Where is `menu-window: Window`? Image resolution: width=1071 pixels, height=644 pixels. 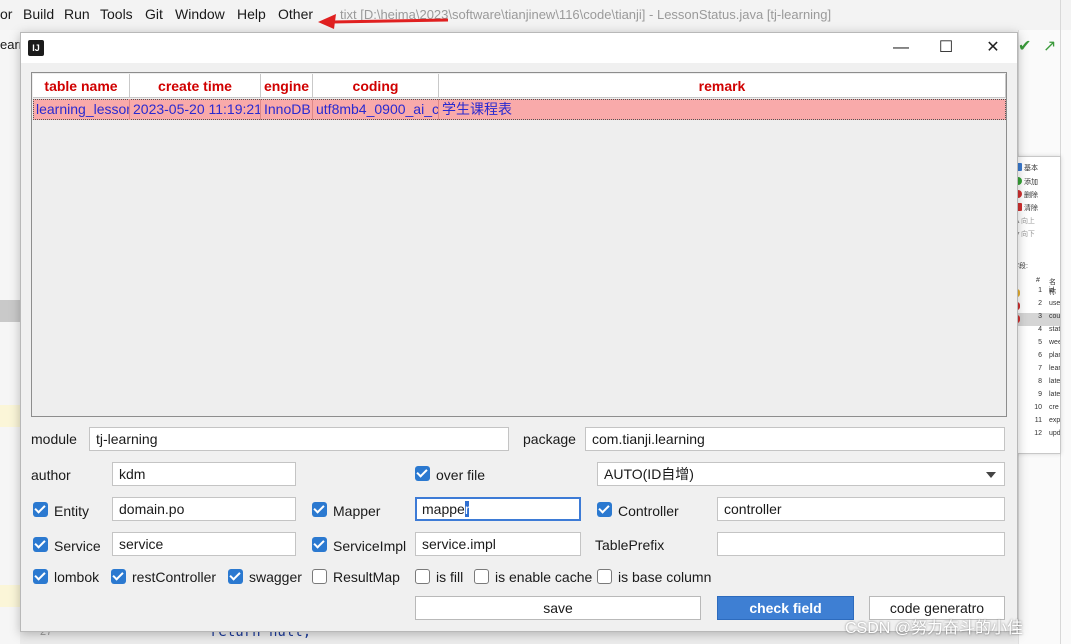 menu-window: Window is located at coordinates (200, 14).